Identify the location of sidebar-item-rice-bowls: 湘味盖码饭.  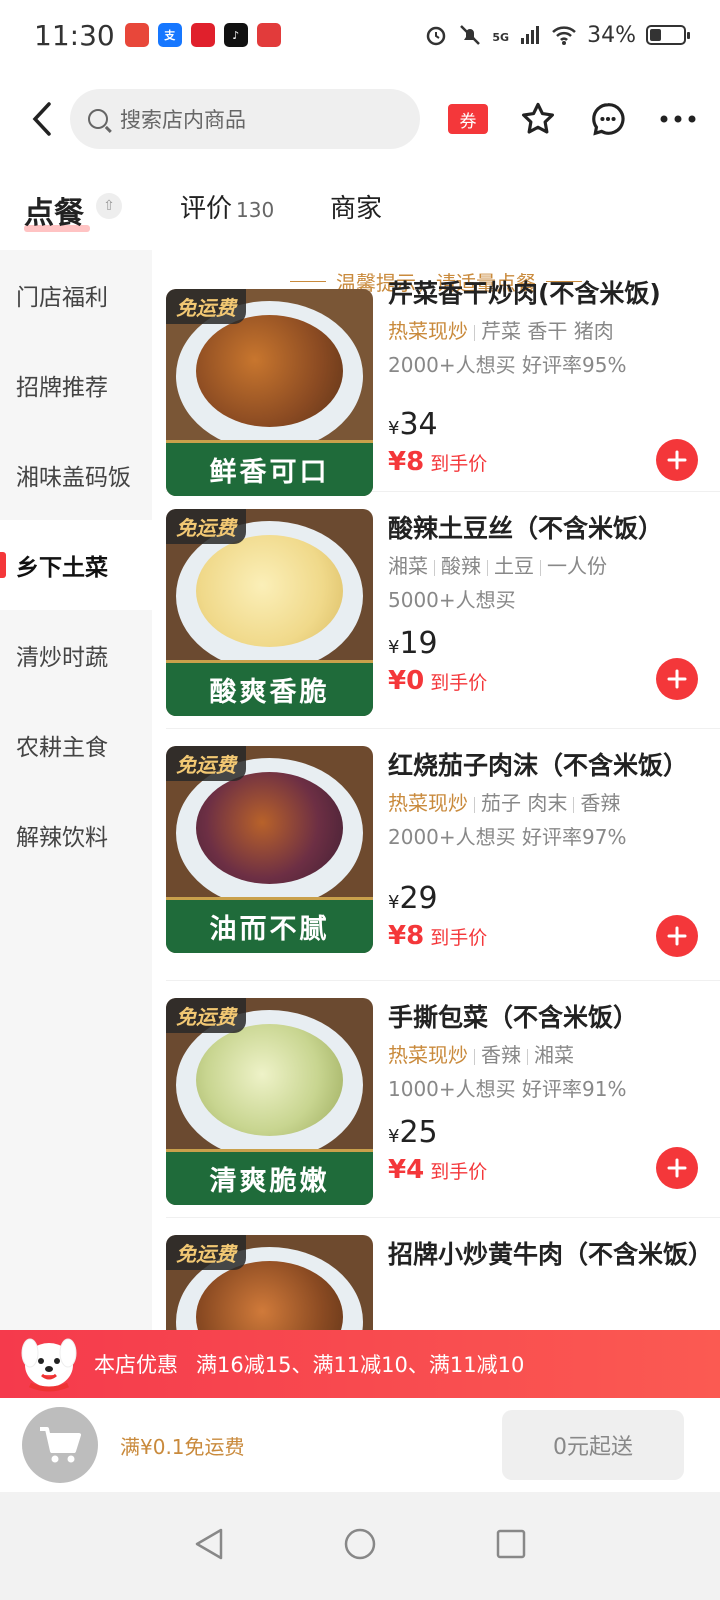
(76, 475).